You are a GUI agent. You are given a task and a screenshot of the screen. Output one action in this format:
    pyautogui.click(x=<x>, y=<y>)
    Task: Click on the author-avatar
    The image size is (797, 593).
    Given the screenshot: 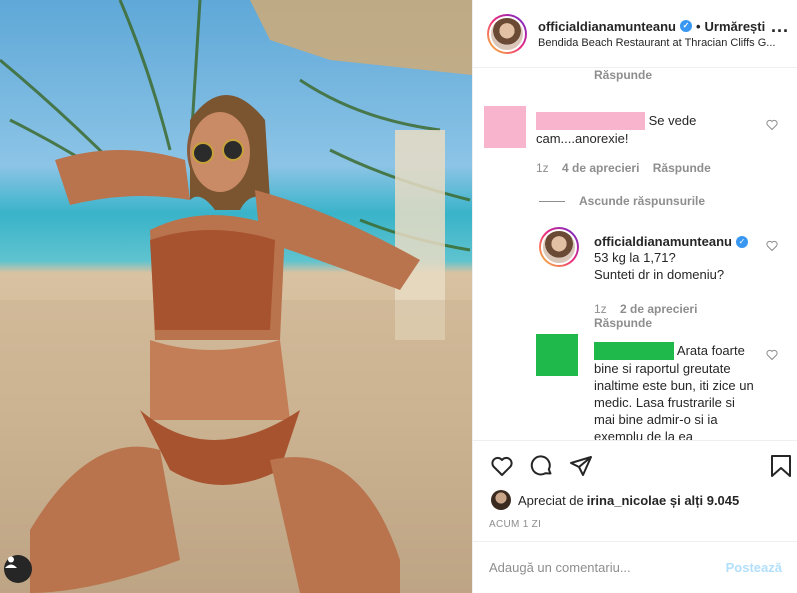 What is the action you would take?
    pyautogui.click(x=507, y=33)
    